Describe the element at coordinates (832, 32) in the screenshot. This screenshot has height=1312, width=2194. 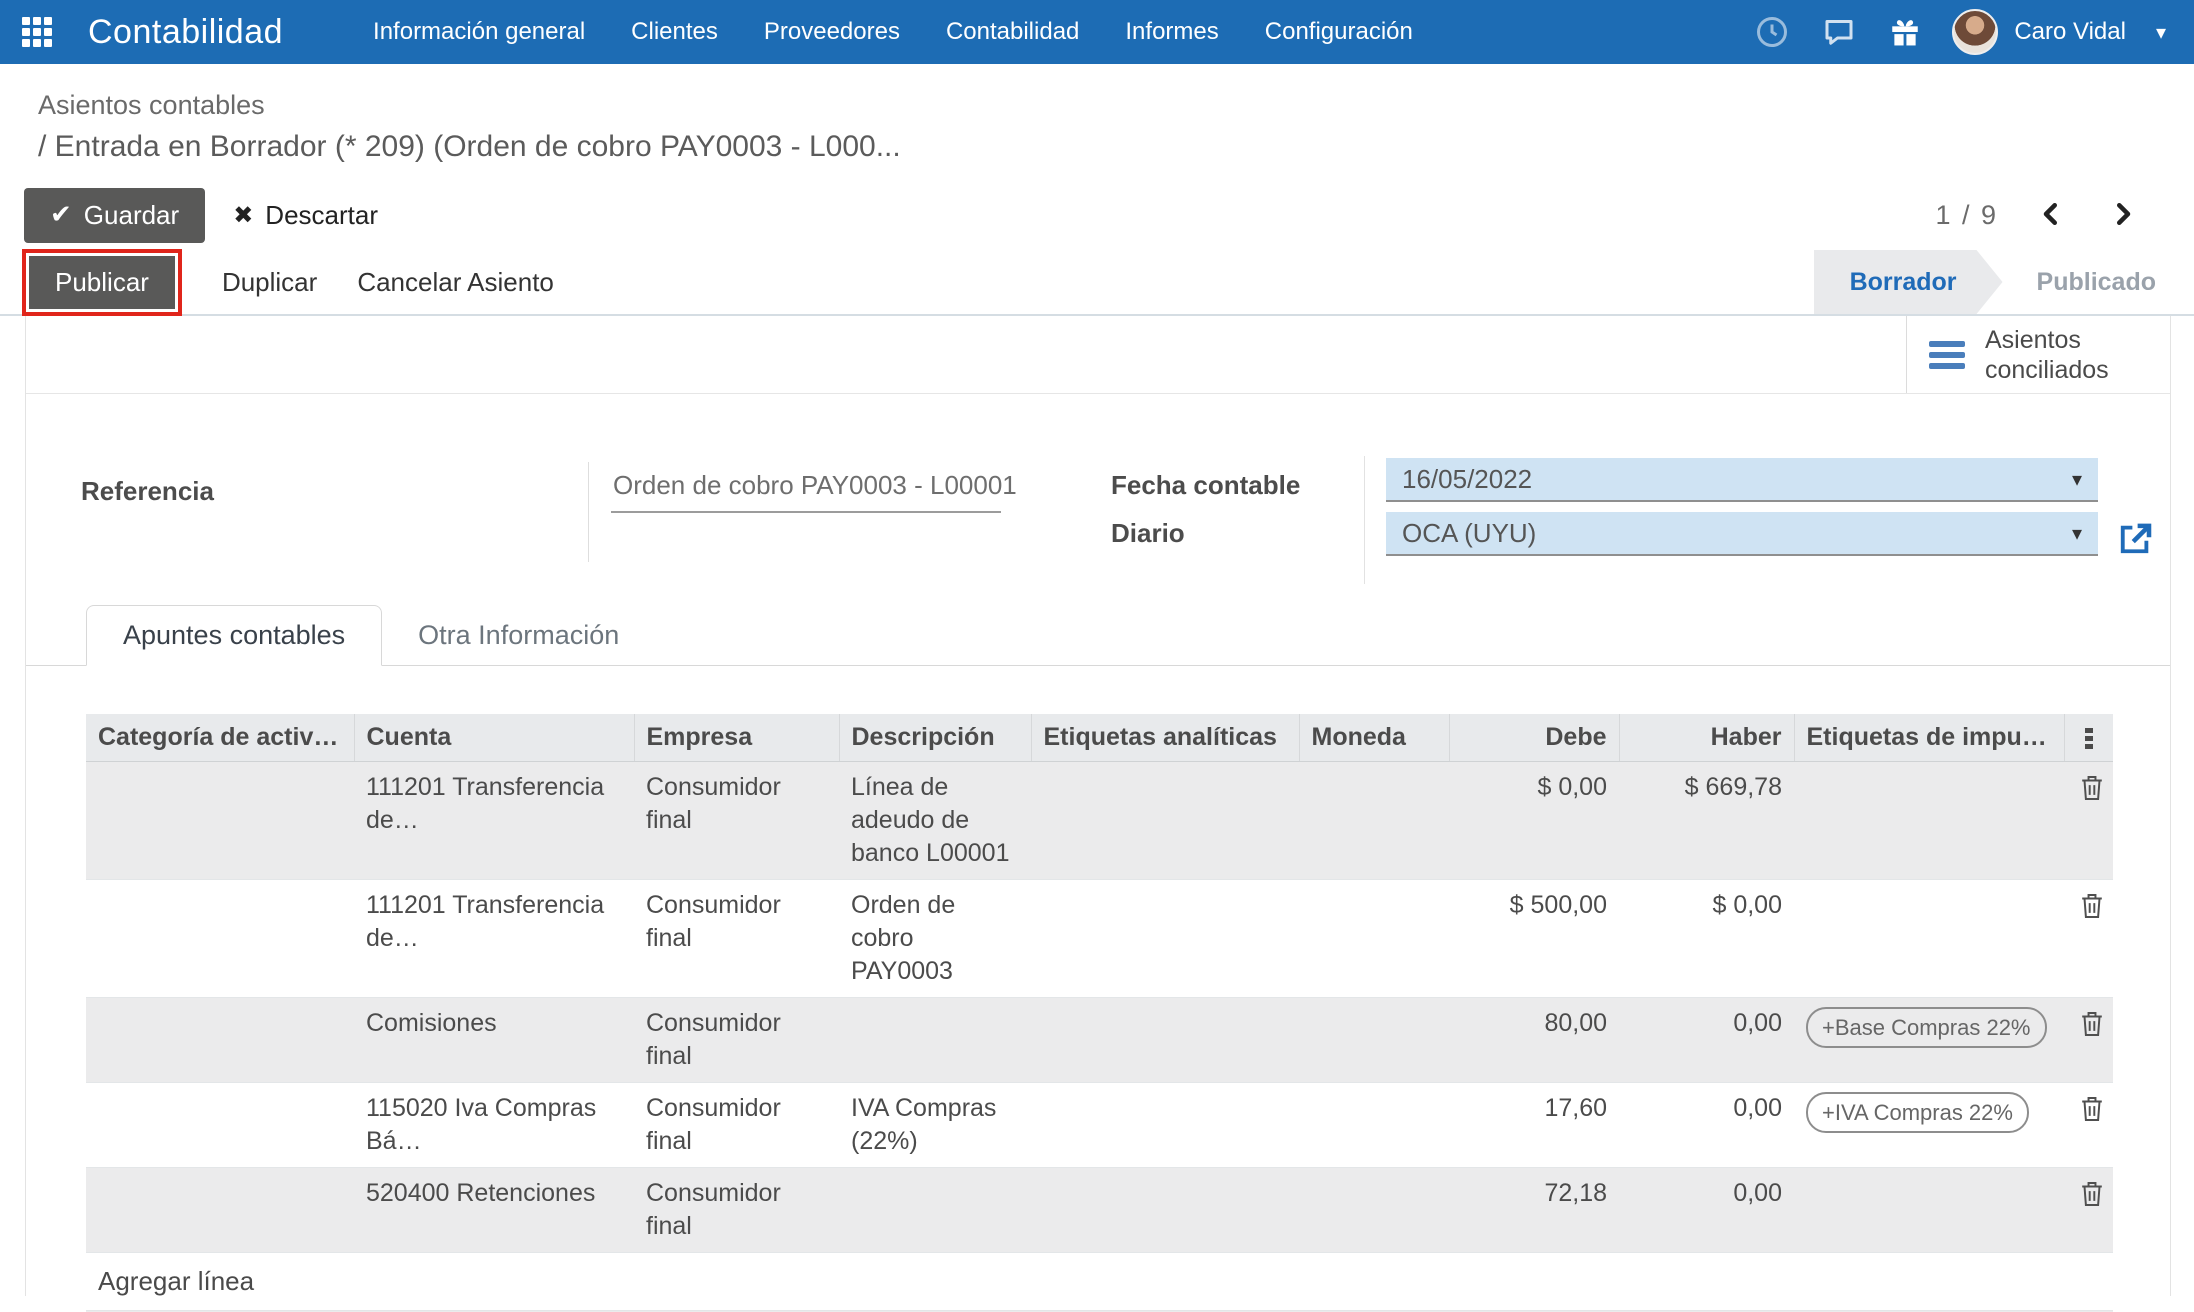
I see `menu-proveedores: Proveedores` at that location.